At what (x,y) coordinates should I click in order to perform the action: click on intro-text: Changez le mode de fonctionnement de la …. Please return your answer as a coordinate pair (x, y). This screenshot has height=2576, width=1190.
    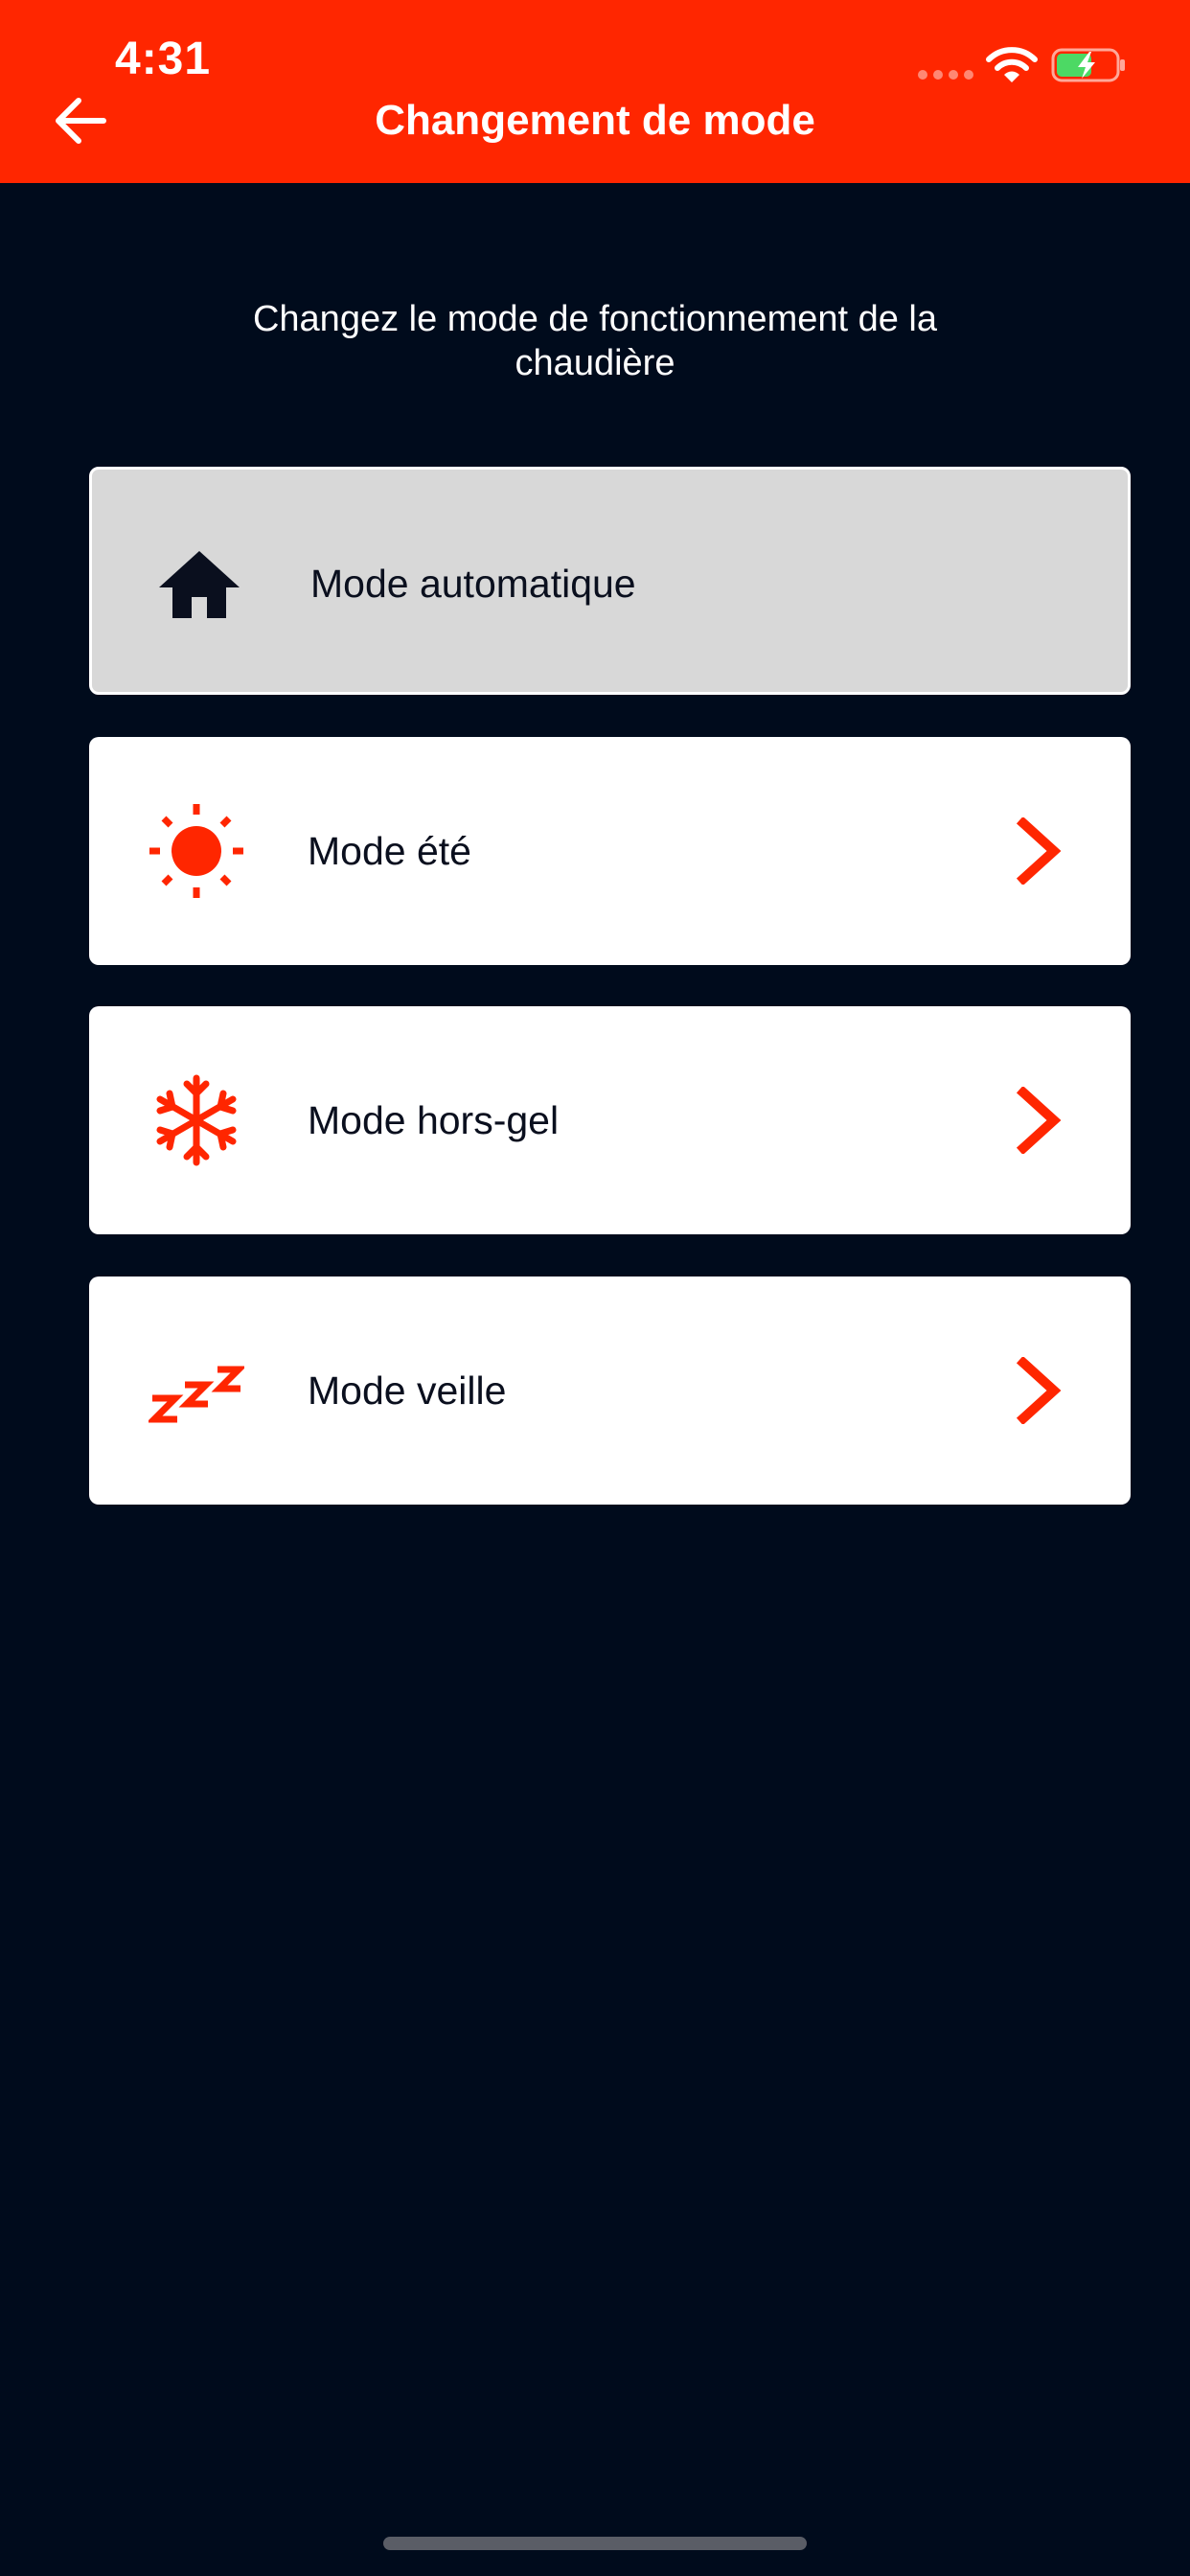
    Looking at the image, I should click on (595, 341).